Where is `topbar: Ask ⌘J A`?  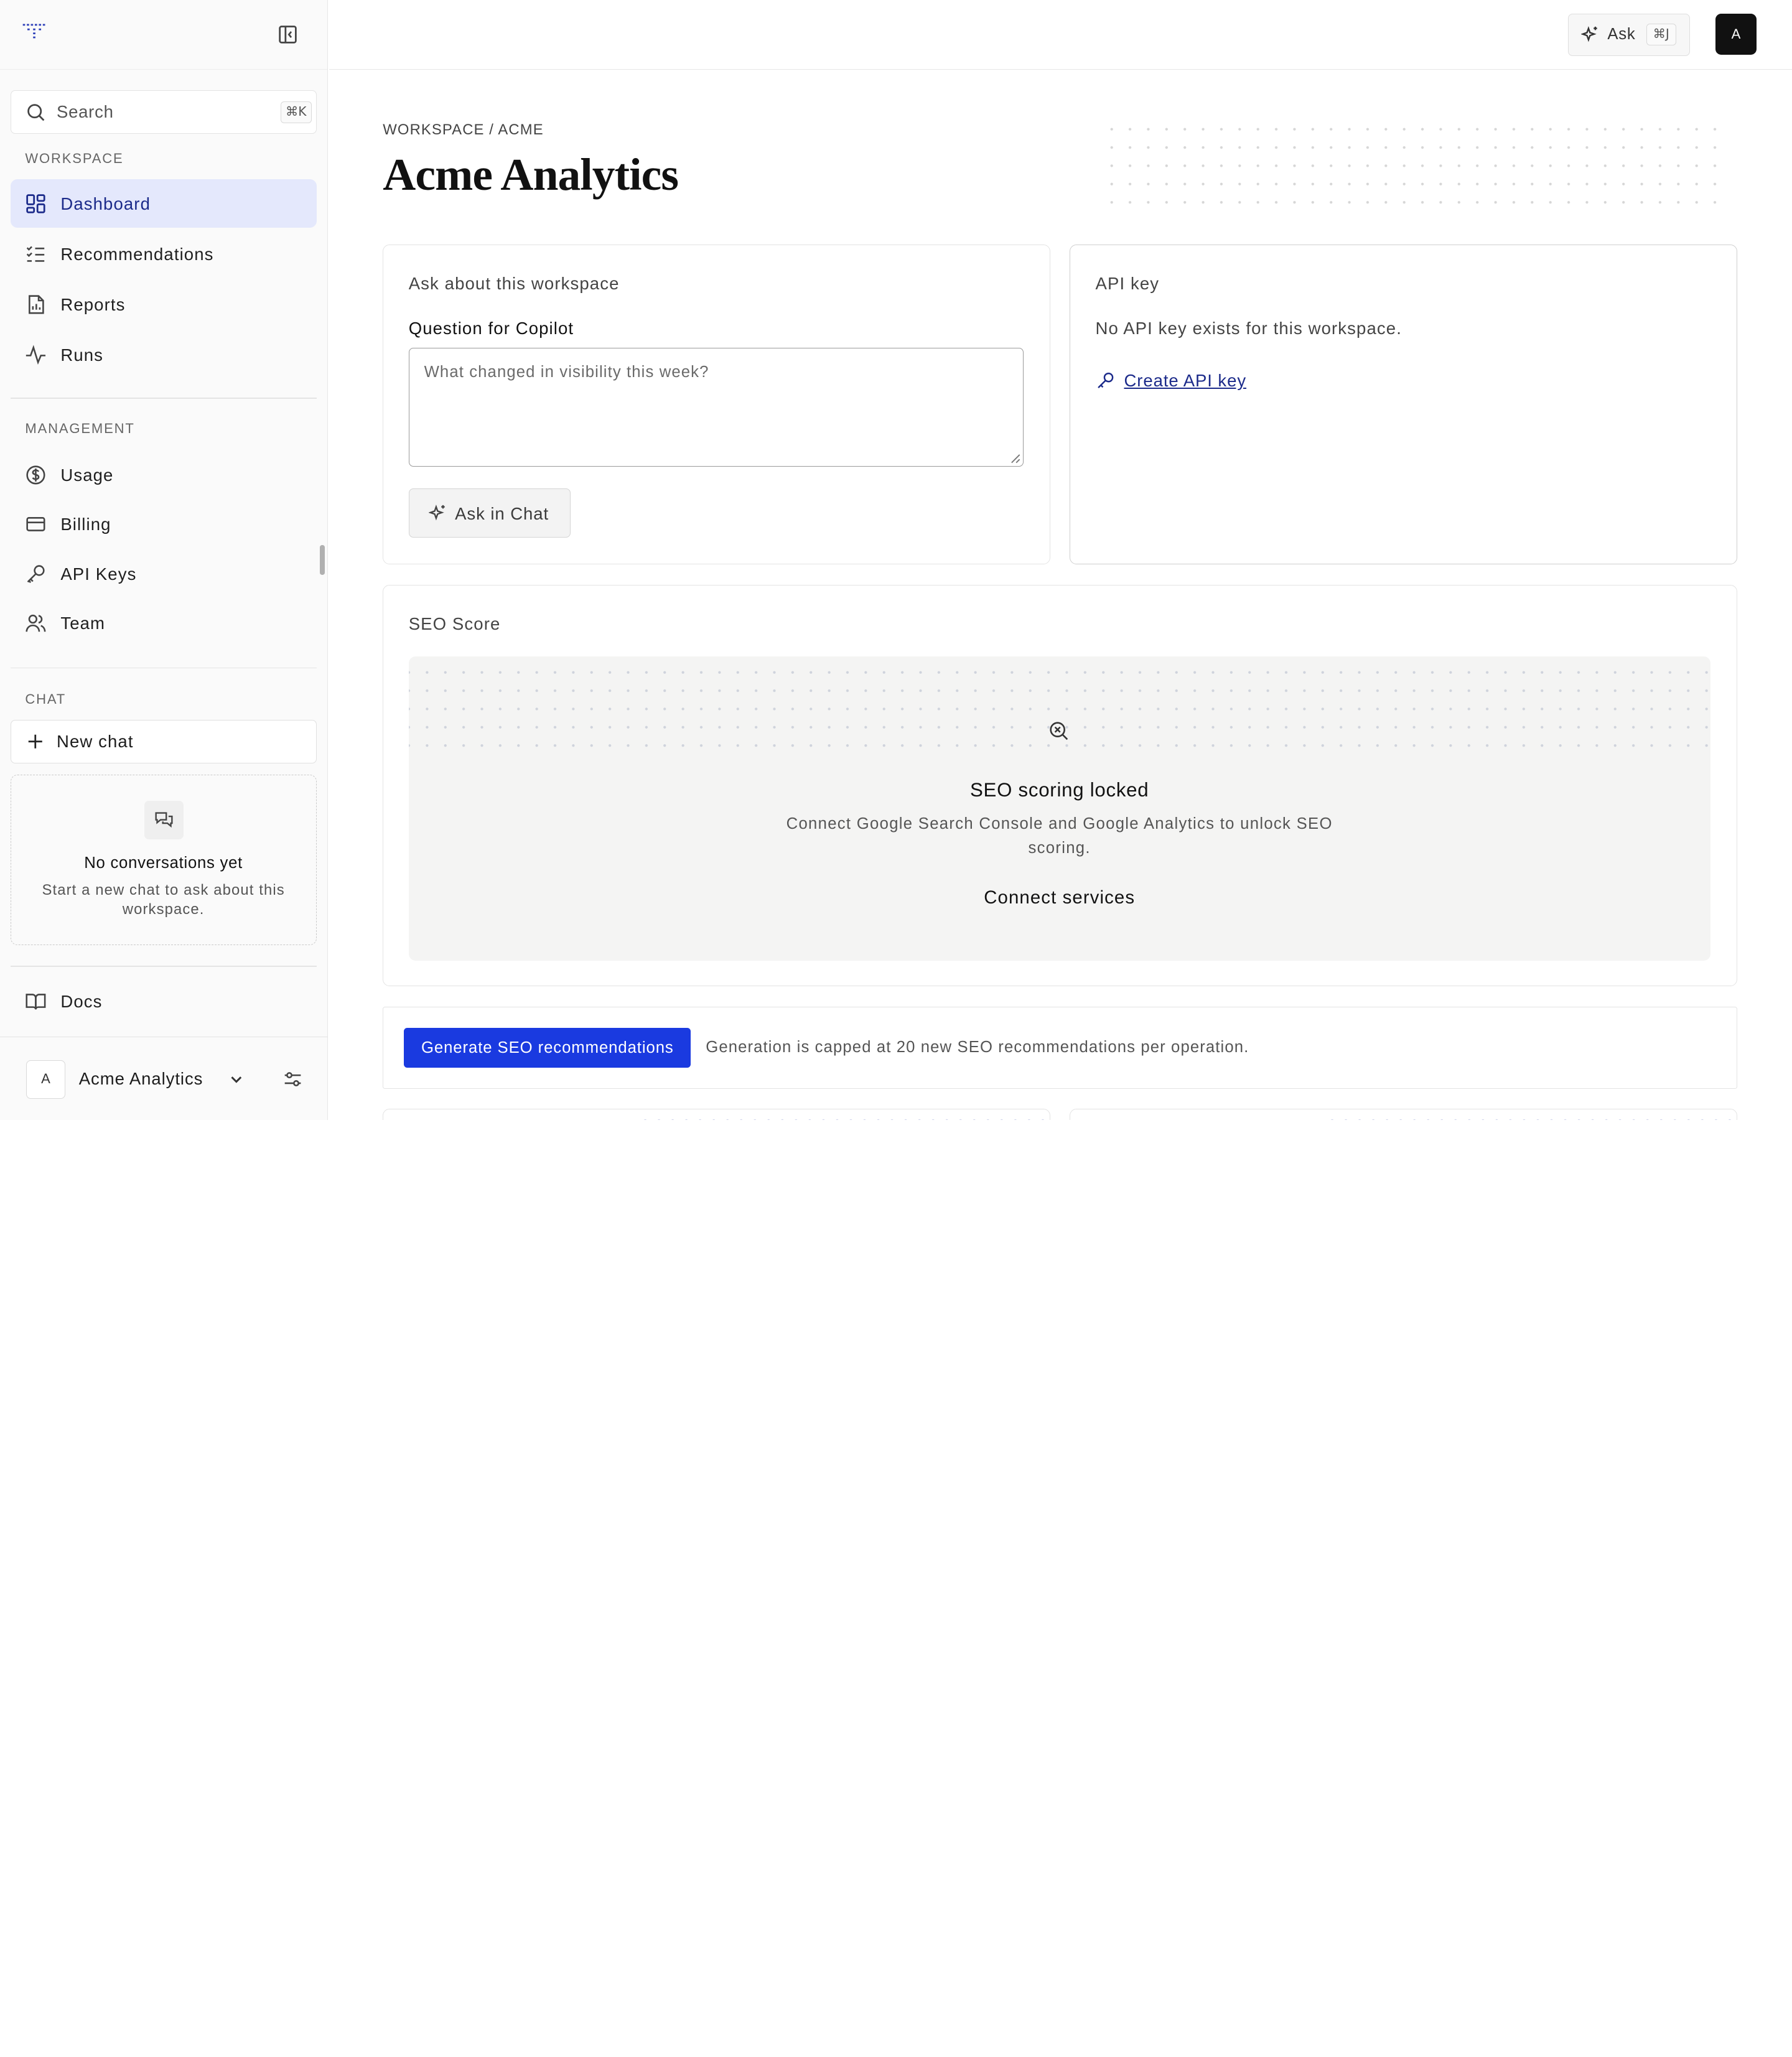
topbar: Ask ⌘J A is located at coordinates (1060, 35).